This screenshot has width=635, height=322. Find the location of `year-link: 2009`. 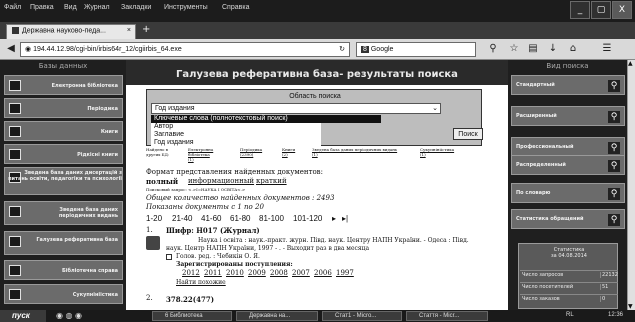

year-link: 2009 is located at coordinates (257, 273).